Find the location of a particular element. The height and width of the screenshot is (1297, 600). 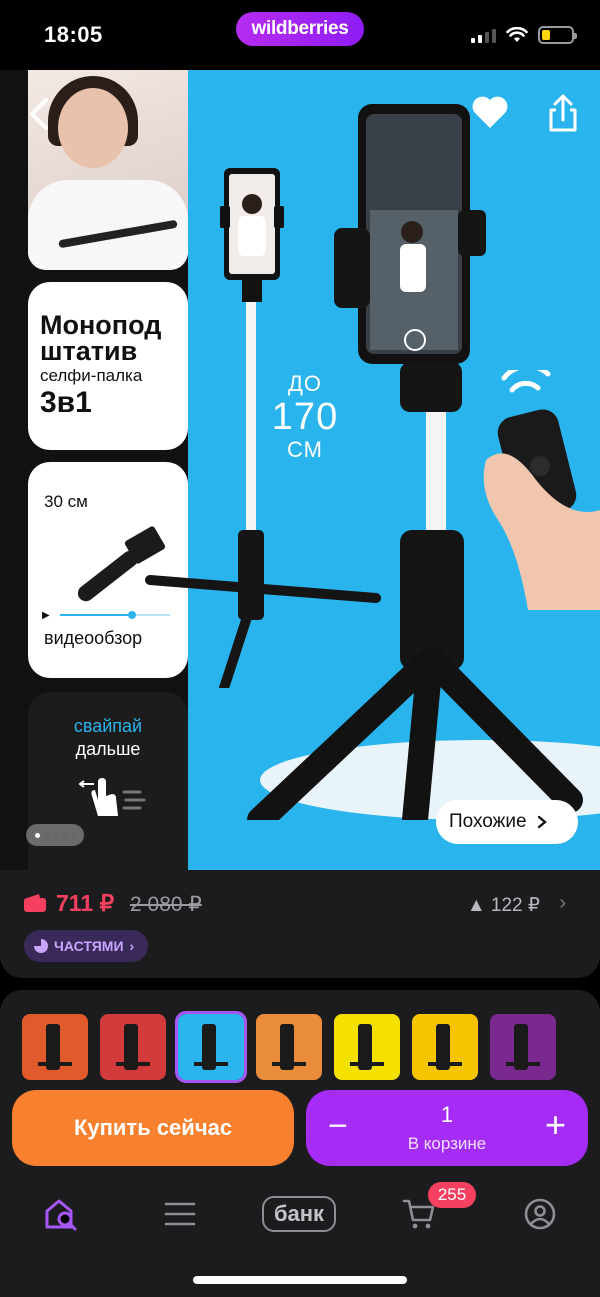

share-icon is located at coordinates (563, 113).